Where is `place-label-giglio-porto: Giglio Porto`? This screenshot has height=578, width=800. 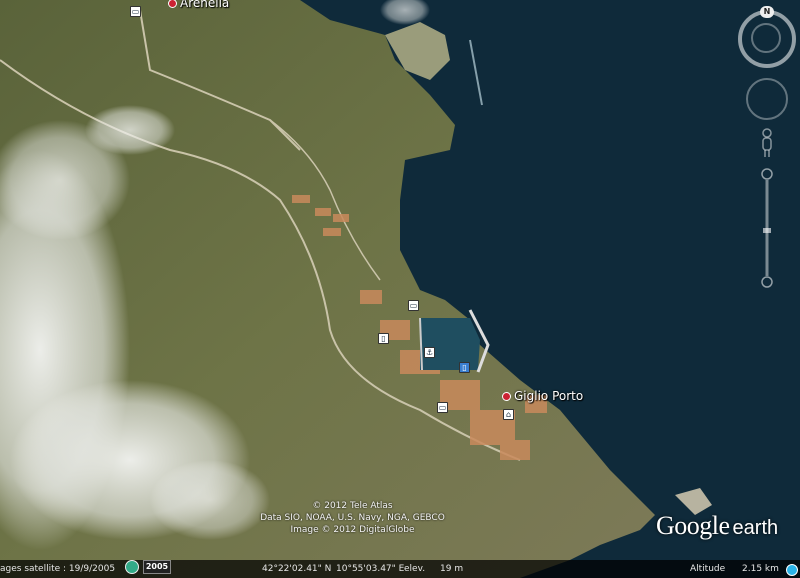
place-label-giglio-porto: Giglio Porto is located at coordinates (542, 396).